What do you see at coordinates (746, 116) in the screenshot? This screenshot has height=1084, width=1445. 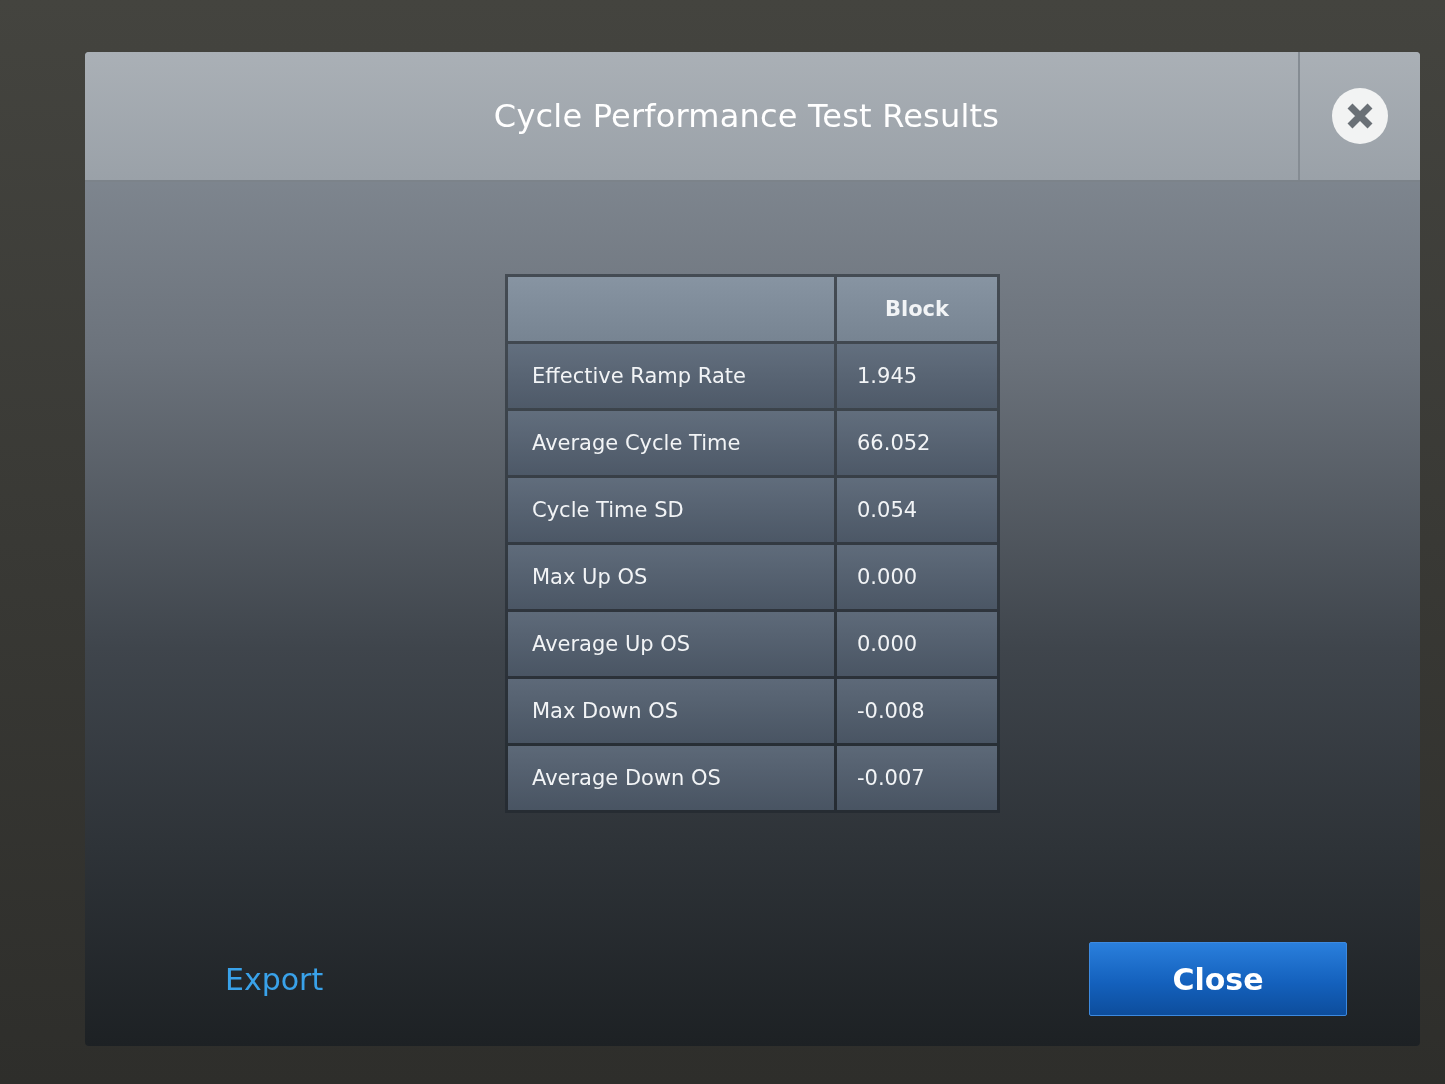 I see `dialog-title: Cycle Performance Test Results` at bounding box center [746, 116].